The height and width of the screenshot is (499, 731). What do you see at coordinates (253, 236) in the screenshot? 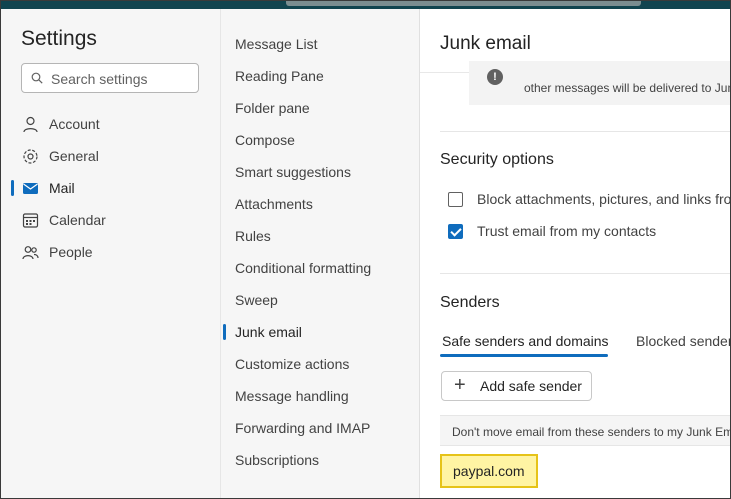
I see `menu-item-label: Rules` at bounding box center [253, 236].